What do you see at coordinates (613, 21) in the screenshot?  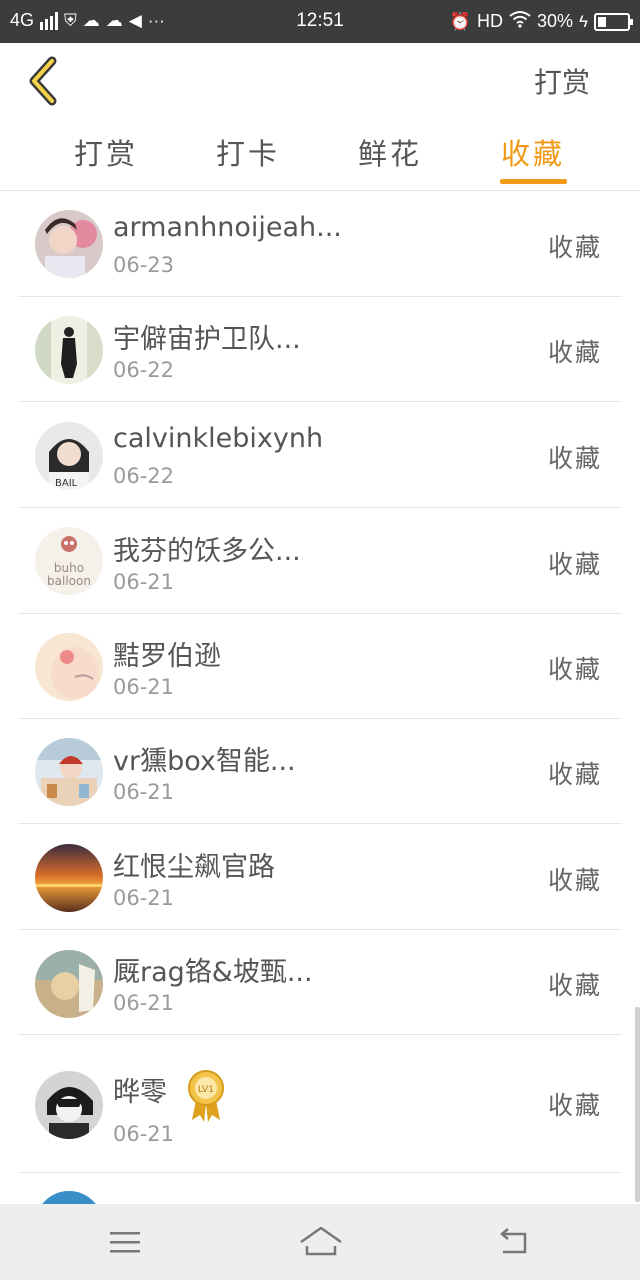 I see `battery-icon` at bounding box center [613, 21].